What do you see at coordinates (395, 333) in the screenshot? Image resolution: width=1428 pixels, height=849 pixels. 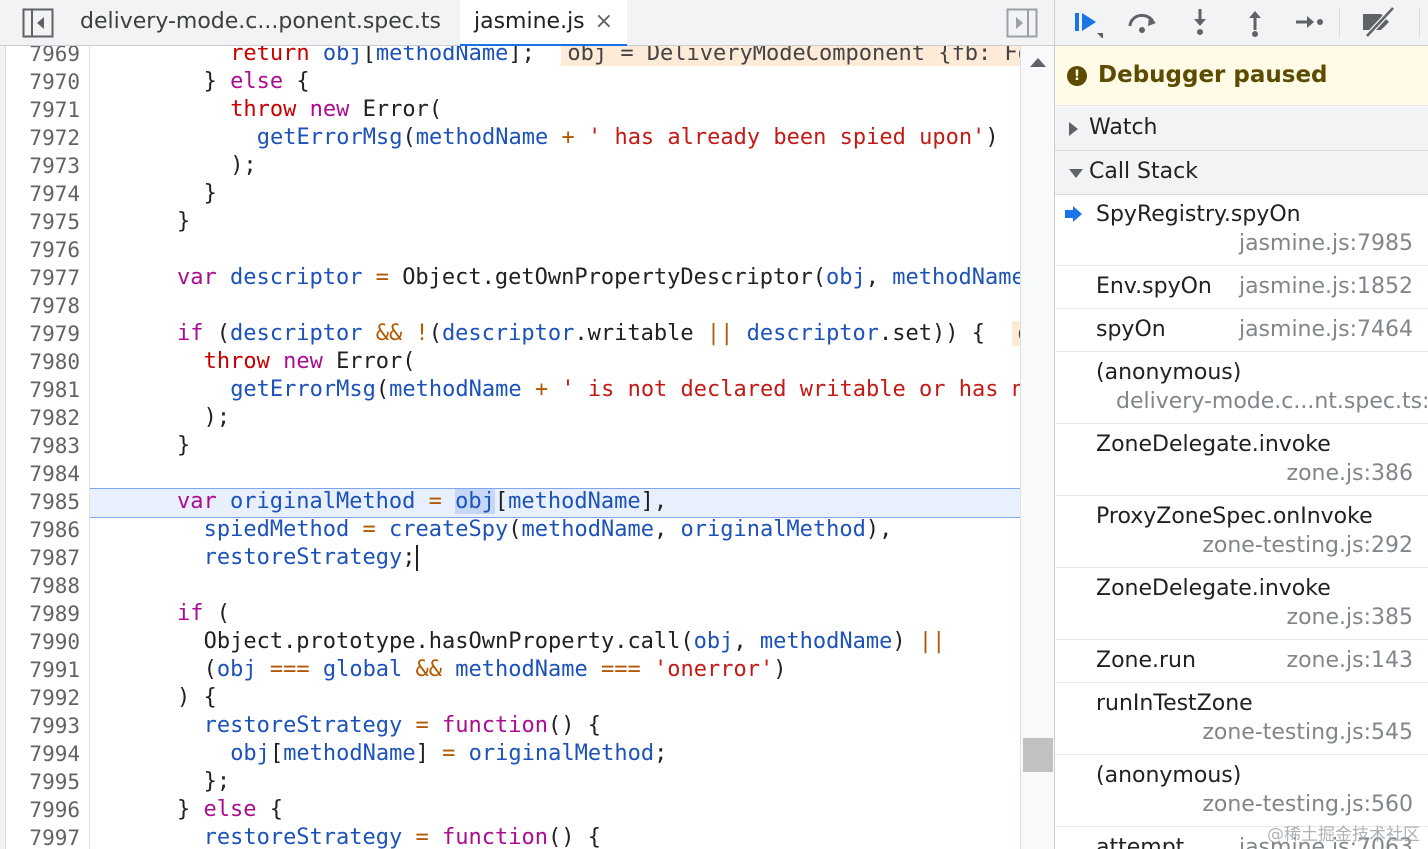 I see `code-token: && !` at bounding box center [395, 333].